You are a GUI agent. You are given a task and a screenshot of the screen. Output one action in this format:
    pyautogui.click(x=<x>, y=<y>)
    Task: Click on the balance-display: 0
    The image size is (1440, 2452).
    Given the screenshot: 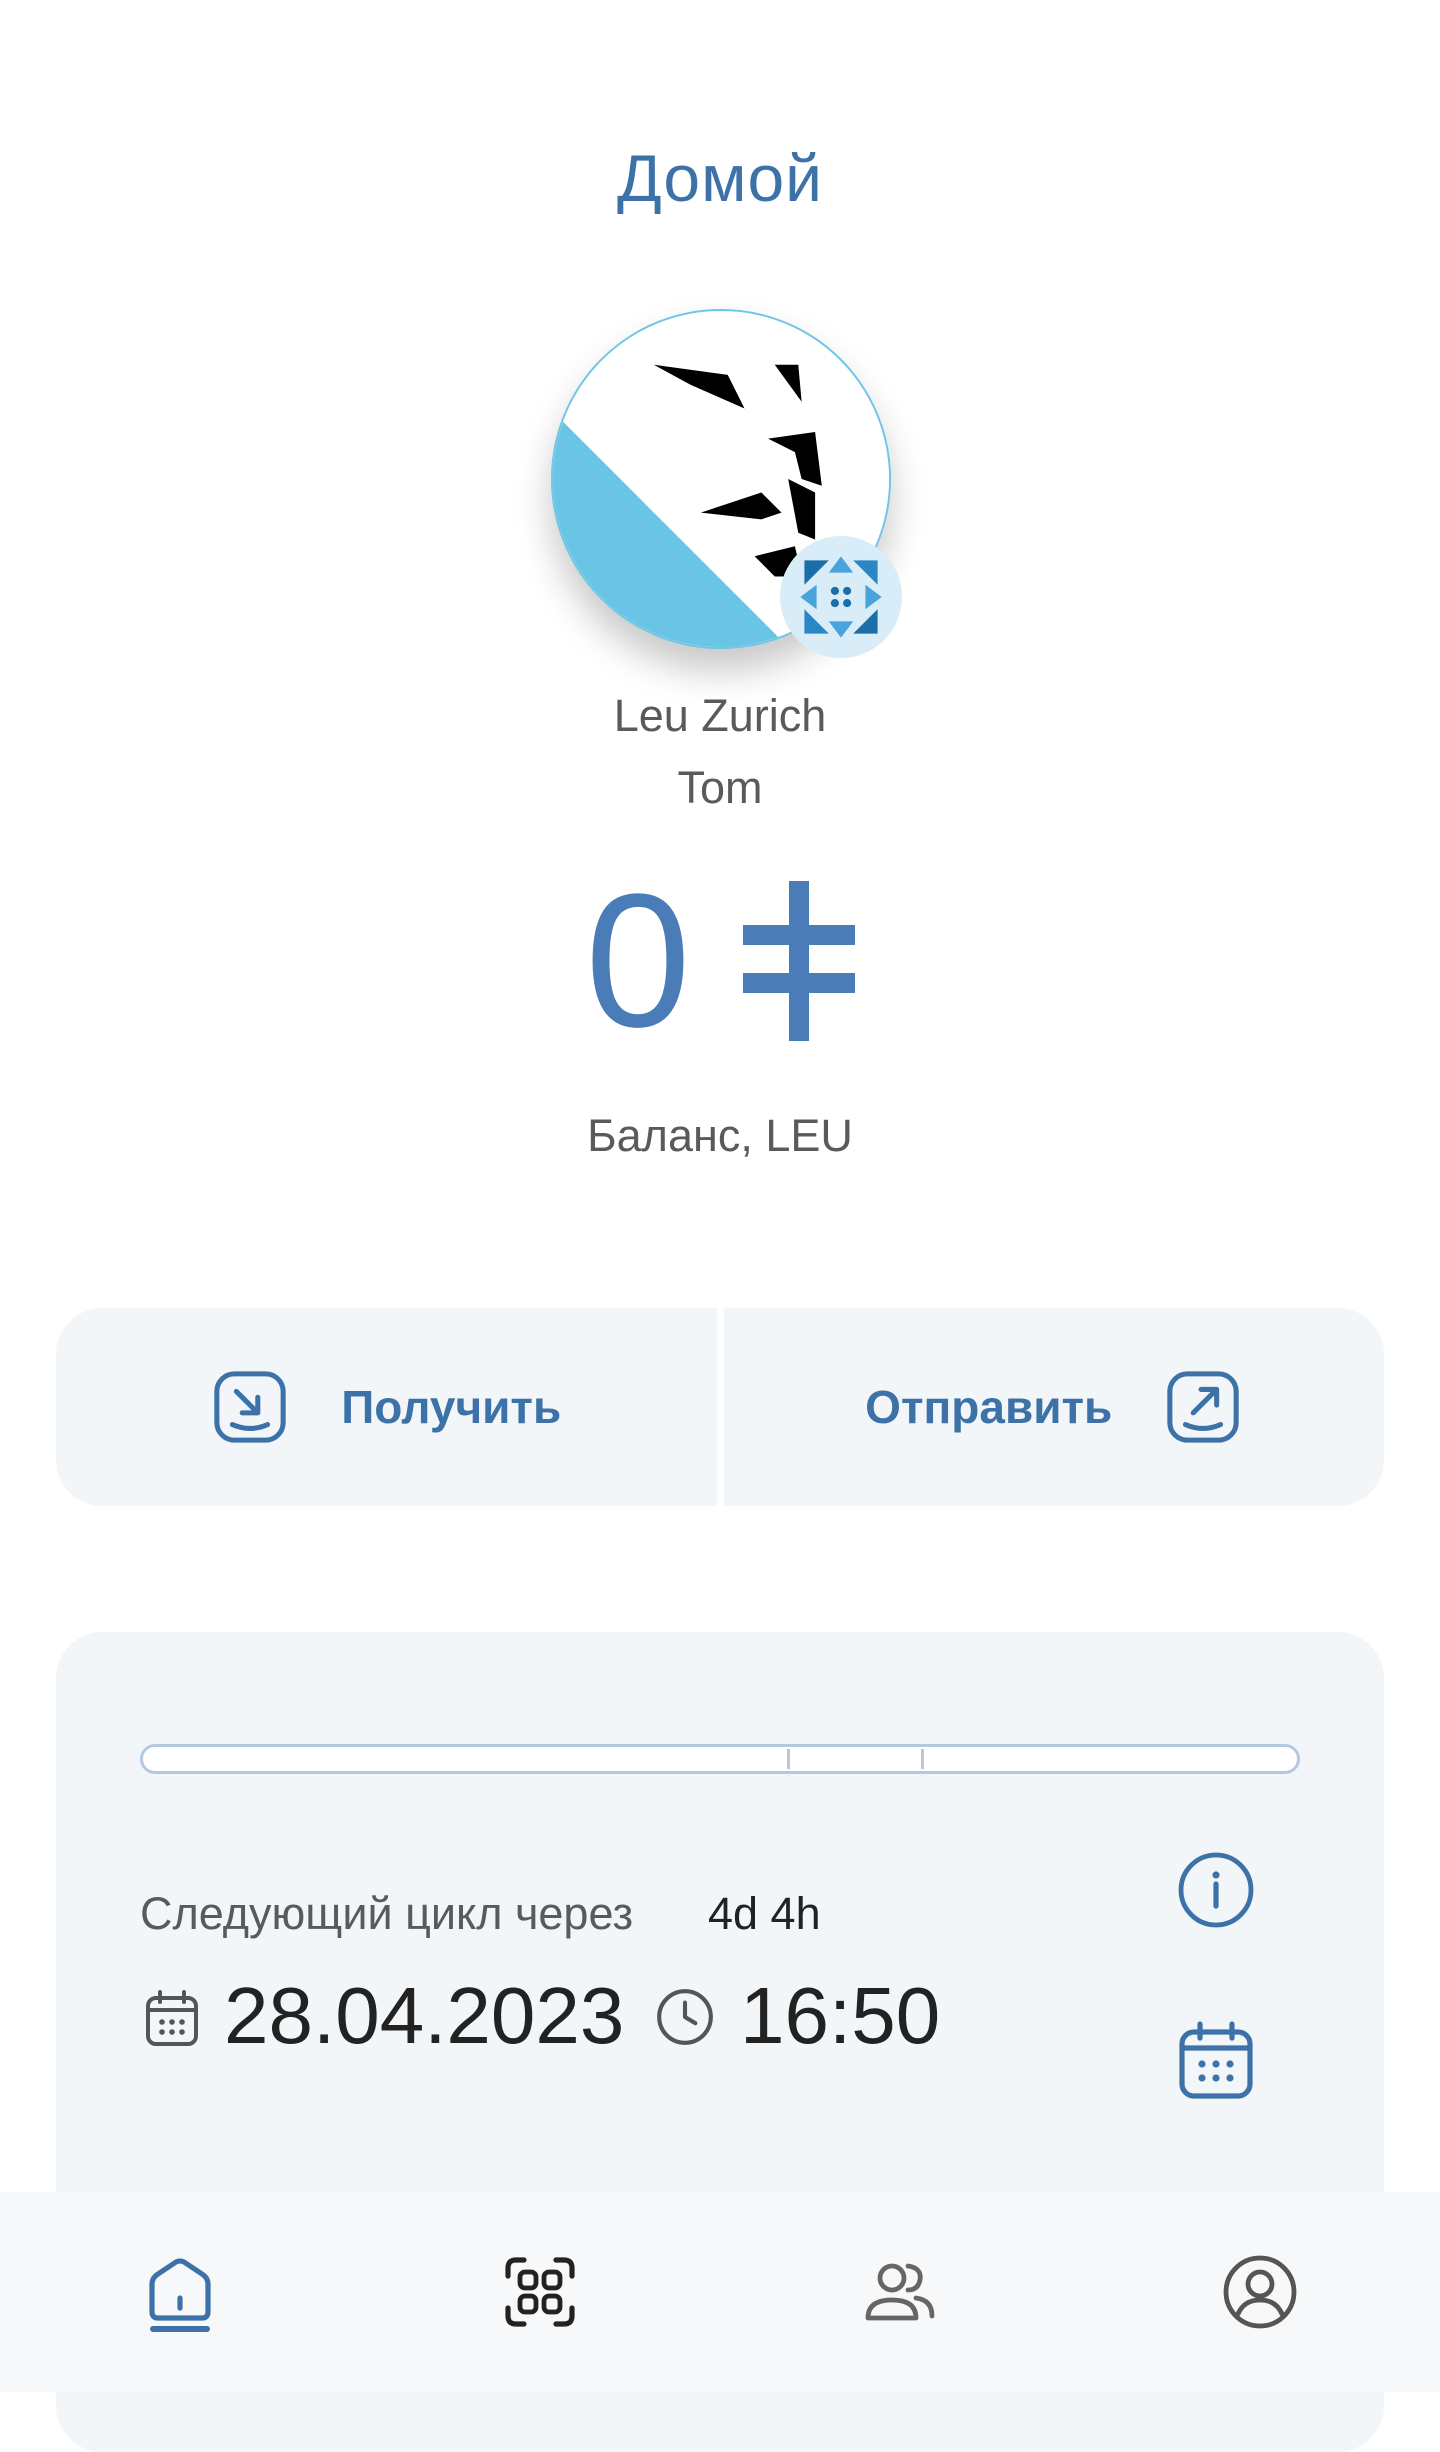 What is the action you would take?
    pyautogui.click(x=720, y=961)
    